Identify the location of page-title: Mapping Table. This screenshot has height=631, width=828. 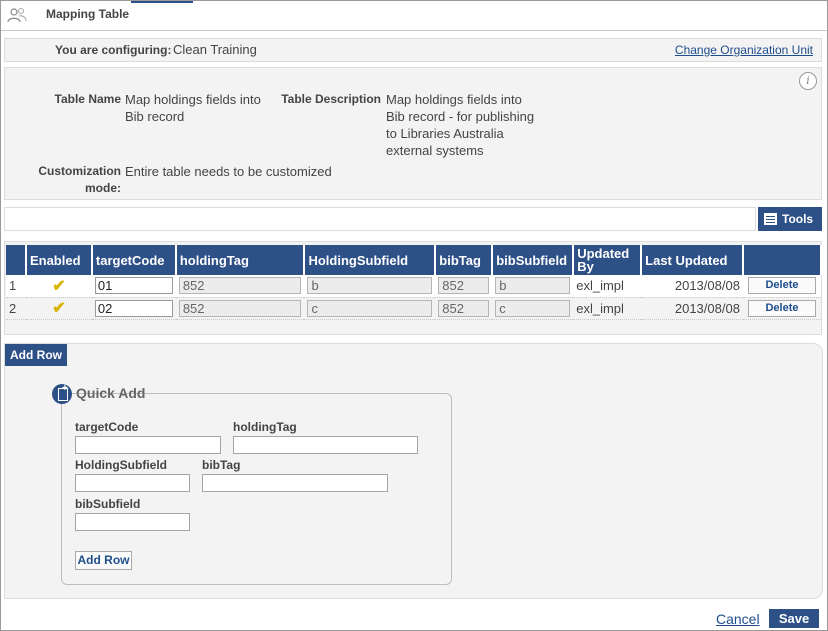
(88, 14).